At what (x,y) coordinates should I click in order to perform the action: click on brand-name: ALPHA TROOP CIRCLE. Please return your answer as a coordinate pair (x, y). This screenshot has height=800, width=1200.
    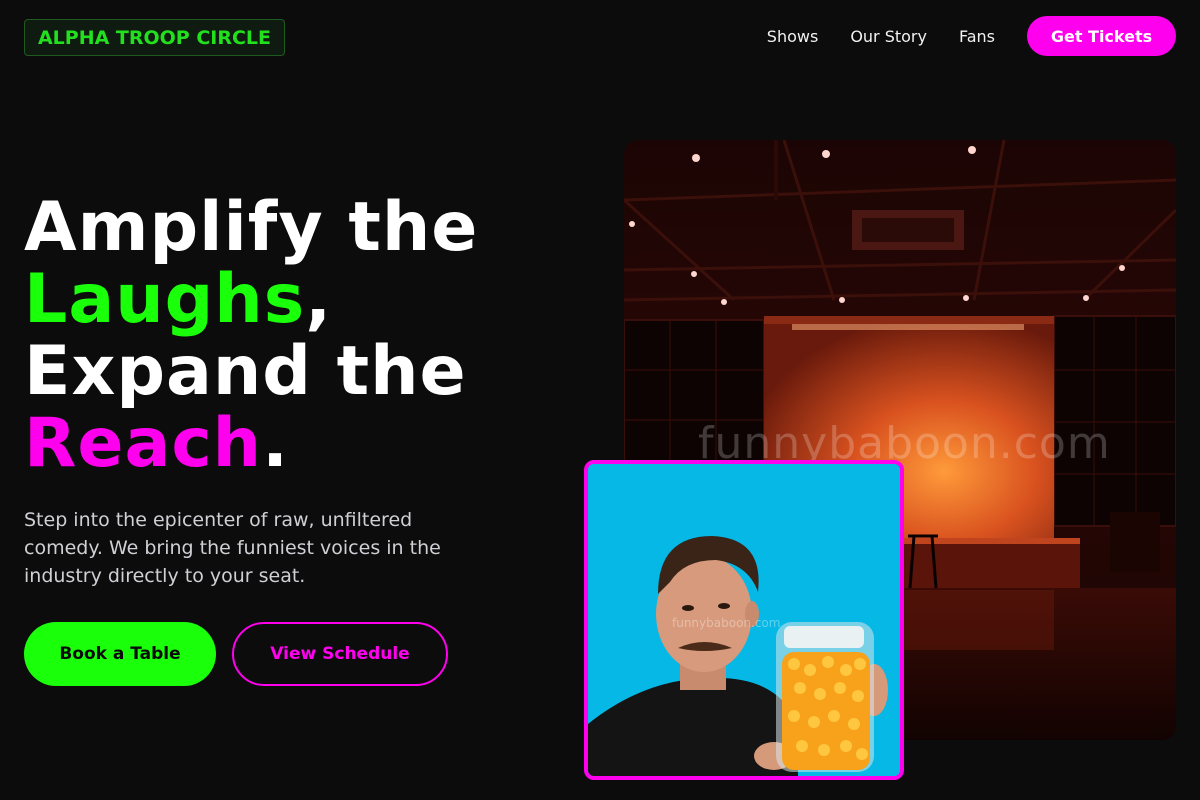
    Looking at the image, I should click on (154, 37).